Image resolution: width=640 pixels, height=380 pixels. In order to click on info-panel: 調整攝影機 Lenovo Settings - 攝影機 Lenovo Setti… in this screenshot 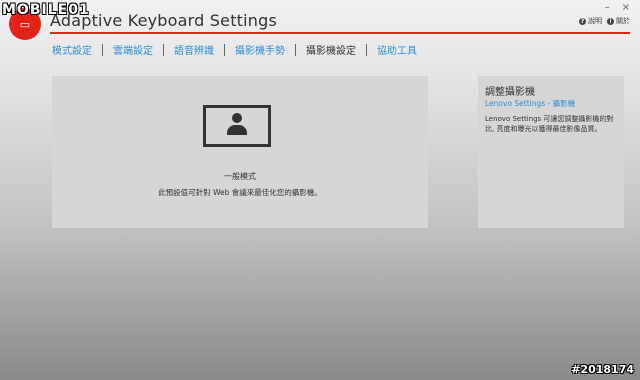, I will do `click(551, 152)`.